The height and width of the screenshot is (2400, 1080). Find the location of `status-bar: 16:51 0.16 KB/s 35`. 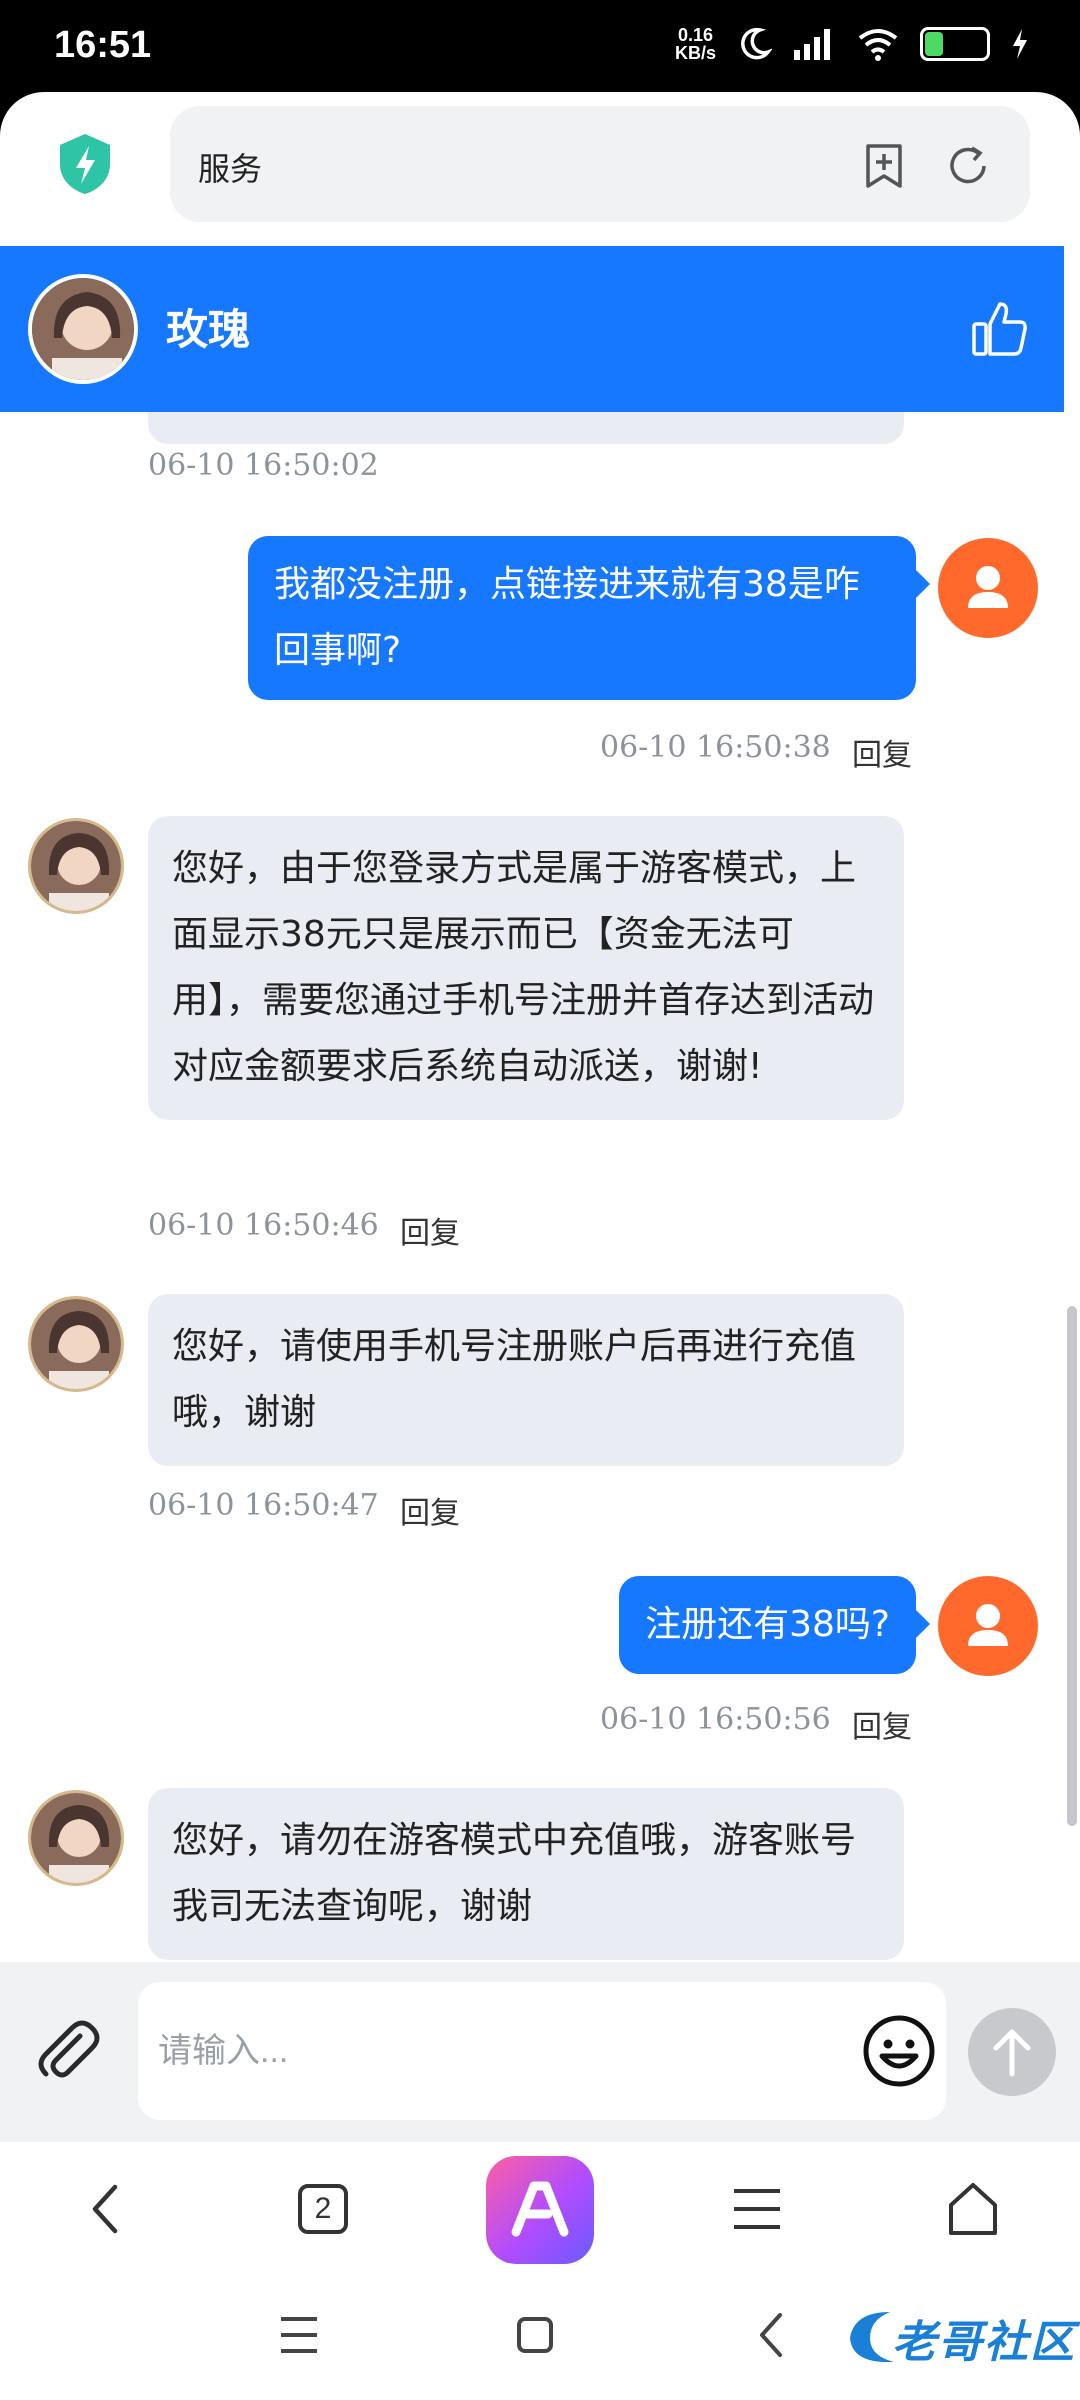

status-bar: 16:51 0.16 KB/s 35 is located at coordinates (540, 48).